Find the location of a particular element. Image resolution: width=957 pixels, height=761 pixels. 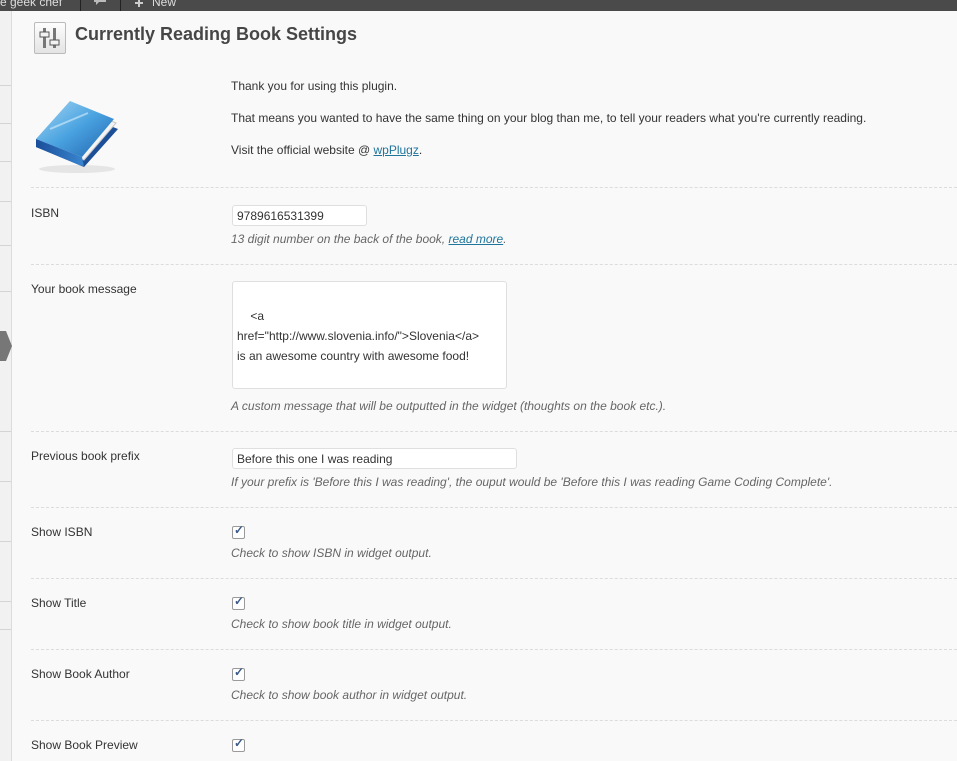

previous-prefix-label: Previous book prefix is located at coordinates (85, 456).